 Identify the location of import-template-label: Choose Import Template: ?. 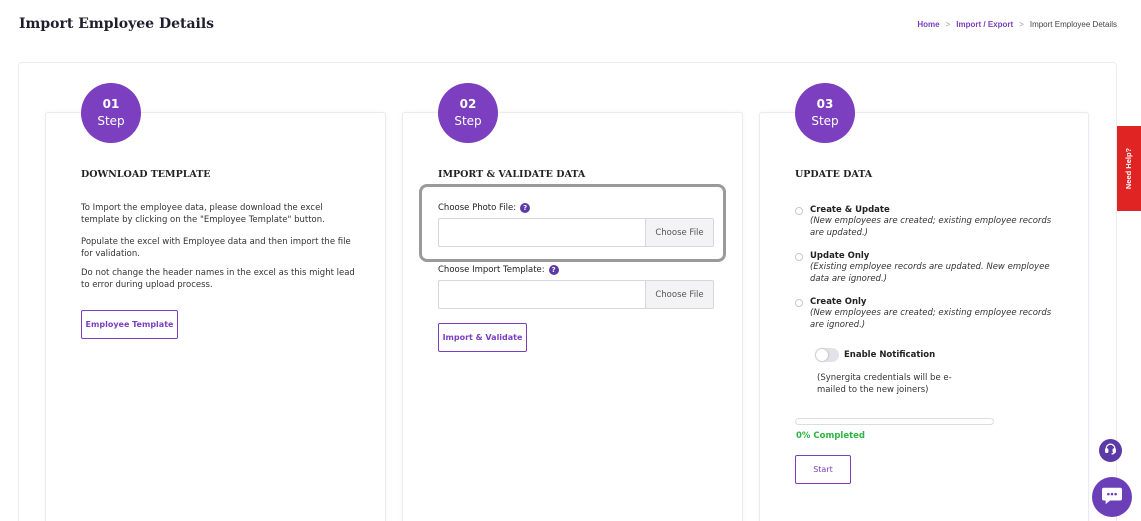
(498, 270).